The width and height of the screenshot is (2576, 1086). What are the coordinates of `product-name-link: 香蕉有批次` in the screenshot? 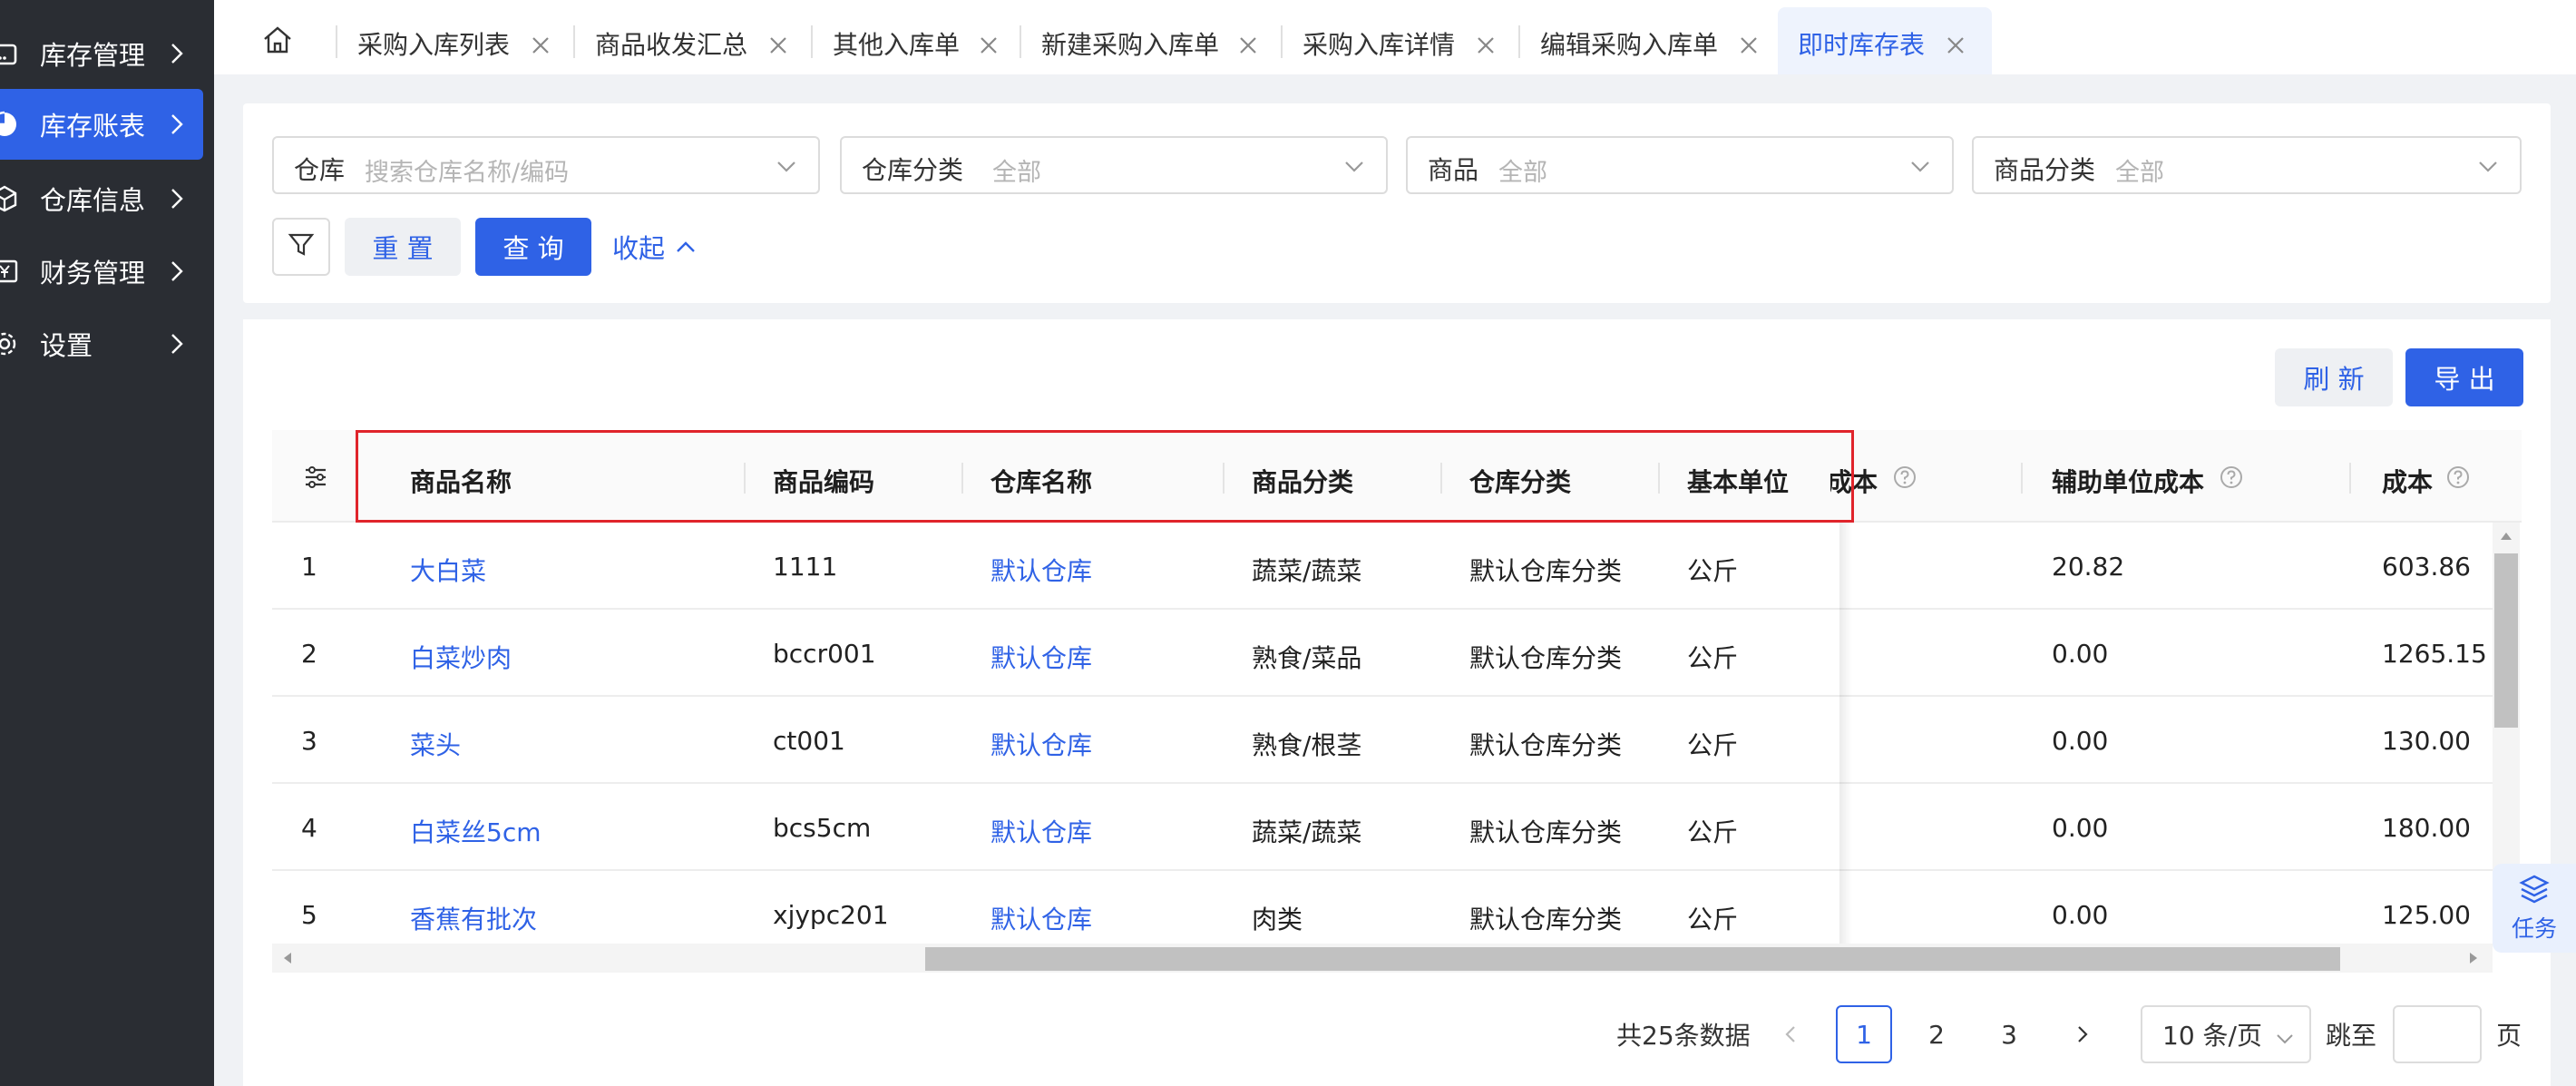 It's located at (473, 918).